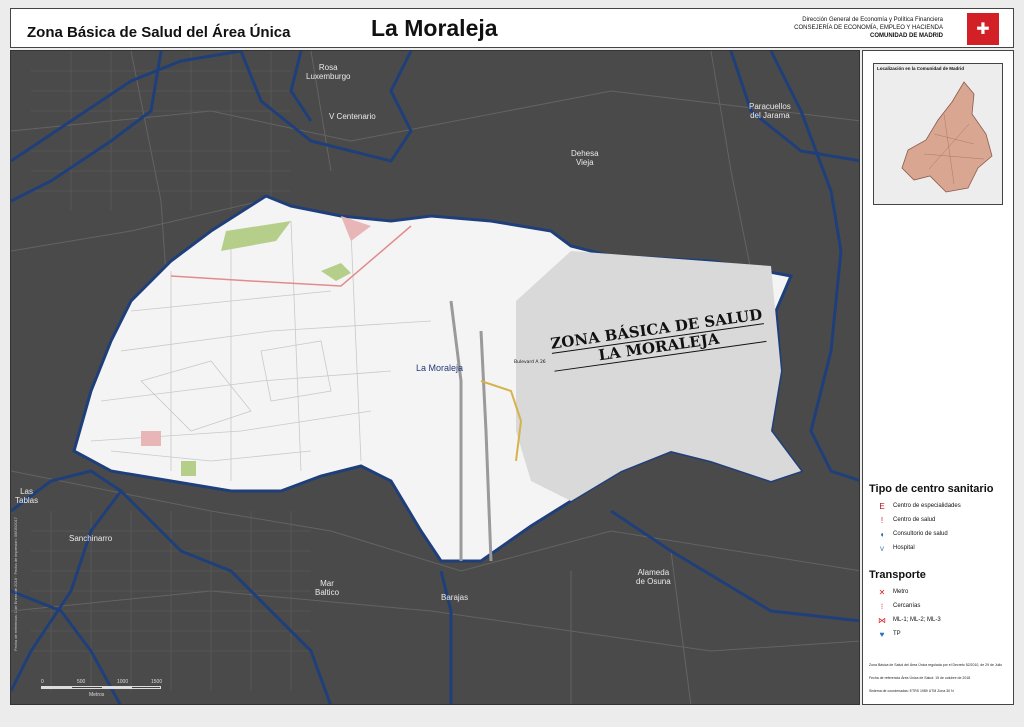 The height and width of the screenshot is (727, 1024). What do you see at coordinates (914, 520) in the screenshot?
I see `legend-label: Centro de salud` at bounding box center [914, 520].